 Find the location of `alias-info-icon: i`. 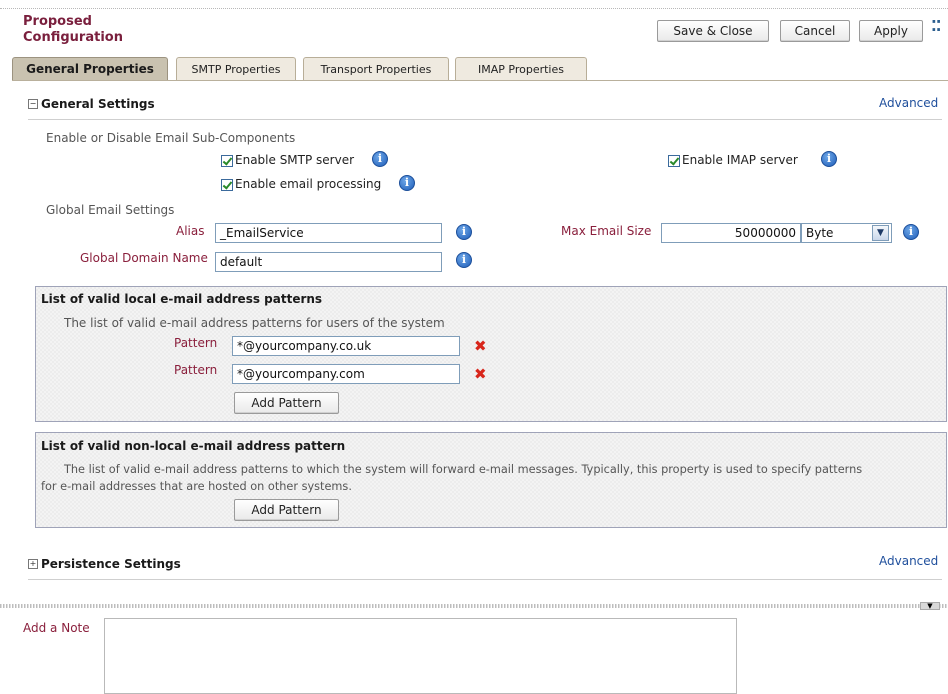

alias-info-icon: i is located at coordinates (464, 232).